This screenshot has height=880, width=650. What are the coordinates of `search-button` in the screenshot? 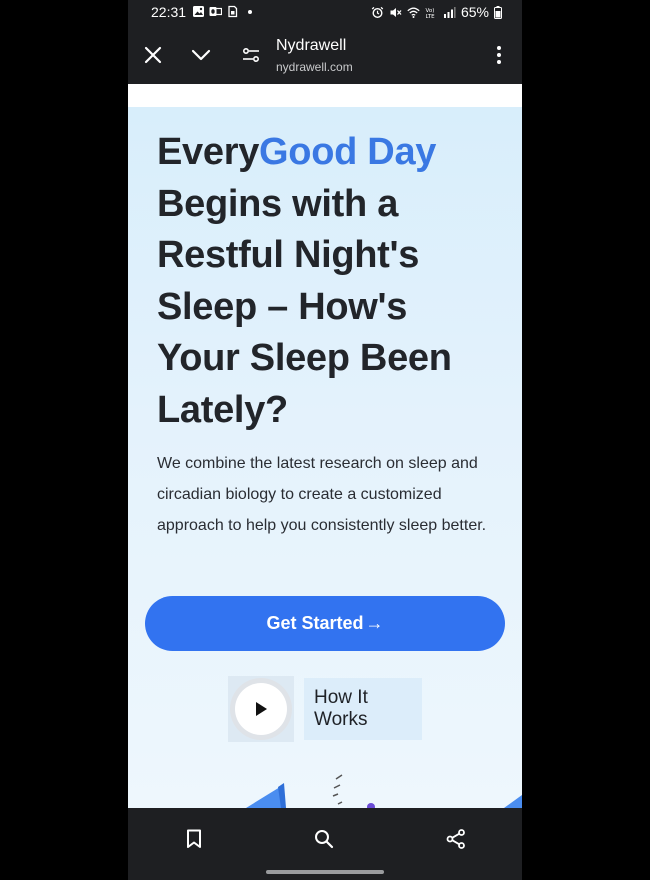 It's located at (324, 839).